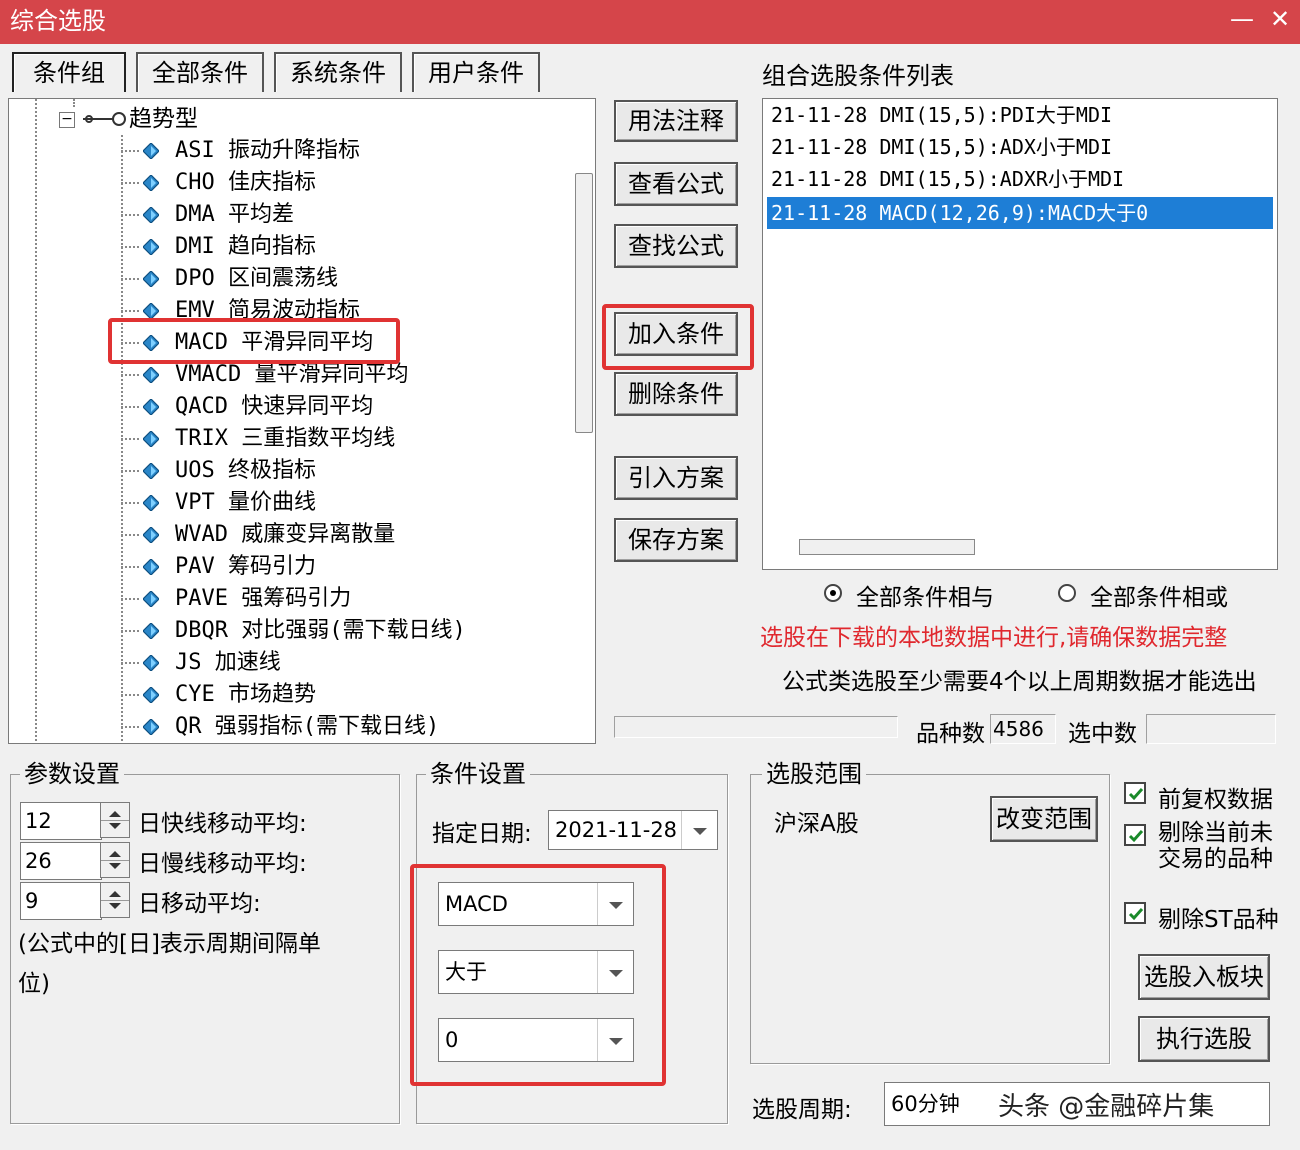 The image size is (1300, 1150). What do you see at coordinates (67, 120) in the screenshot?
I see `collapse-icon: −` at bounding box center [67, 120].